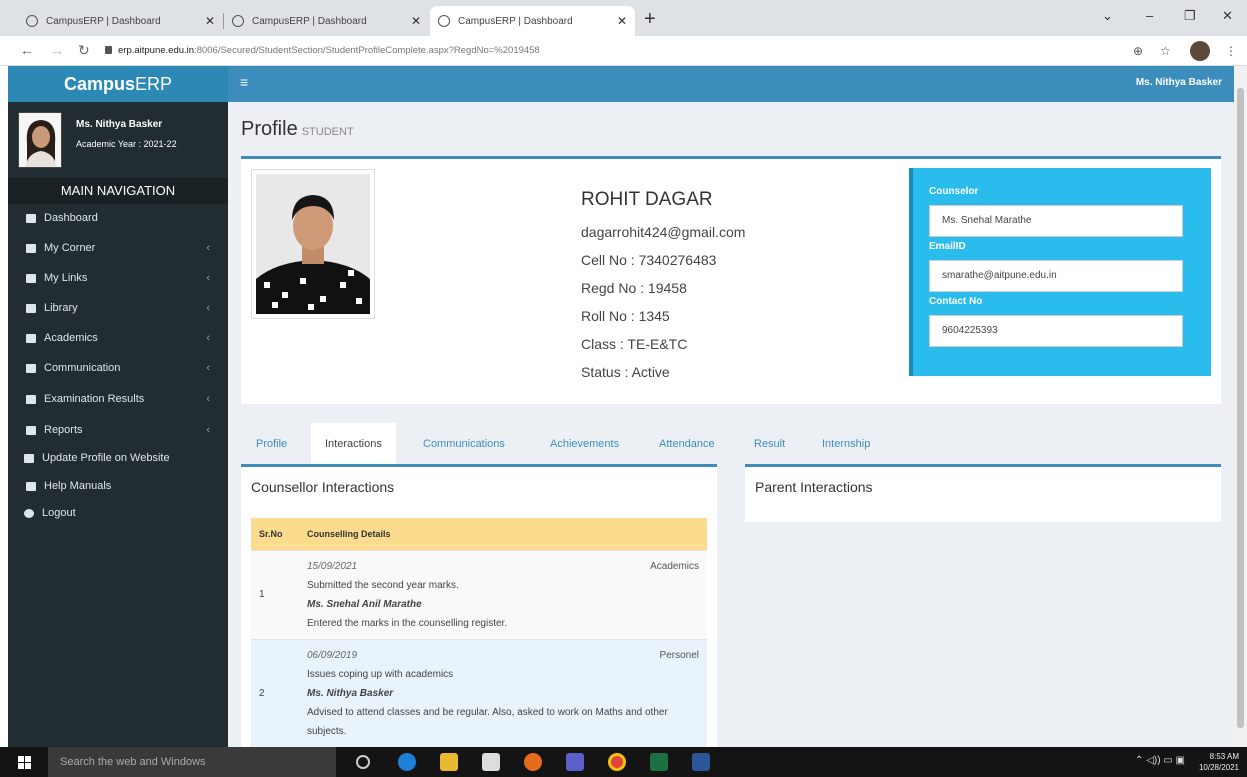  Describe the element at coordinates (59, 513) in the screenshot. I see `sidebar-item-label: Logout` at that location.